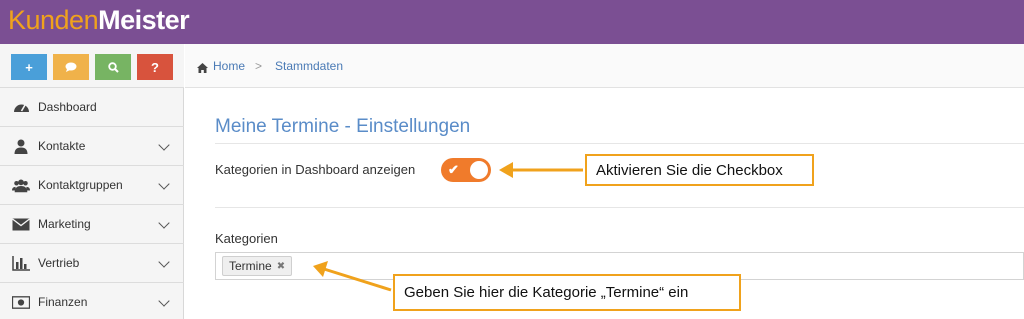  Describe the element at coordinates (357, 279) in the screenshot. I see `callout2-arrow` at that location.